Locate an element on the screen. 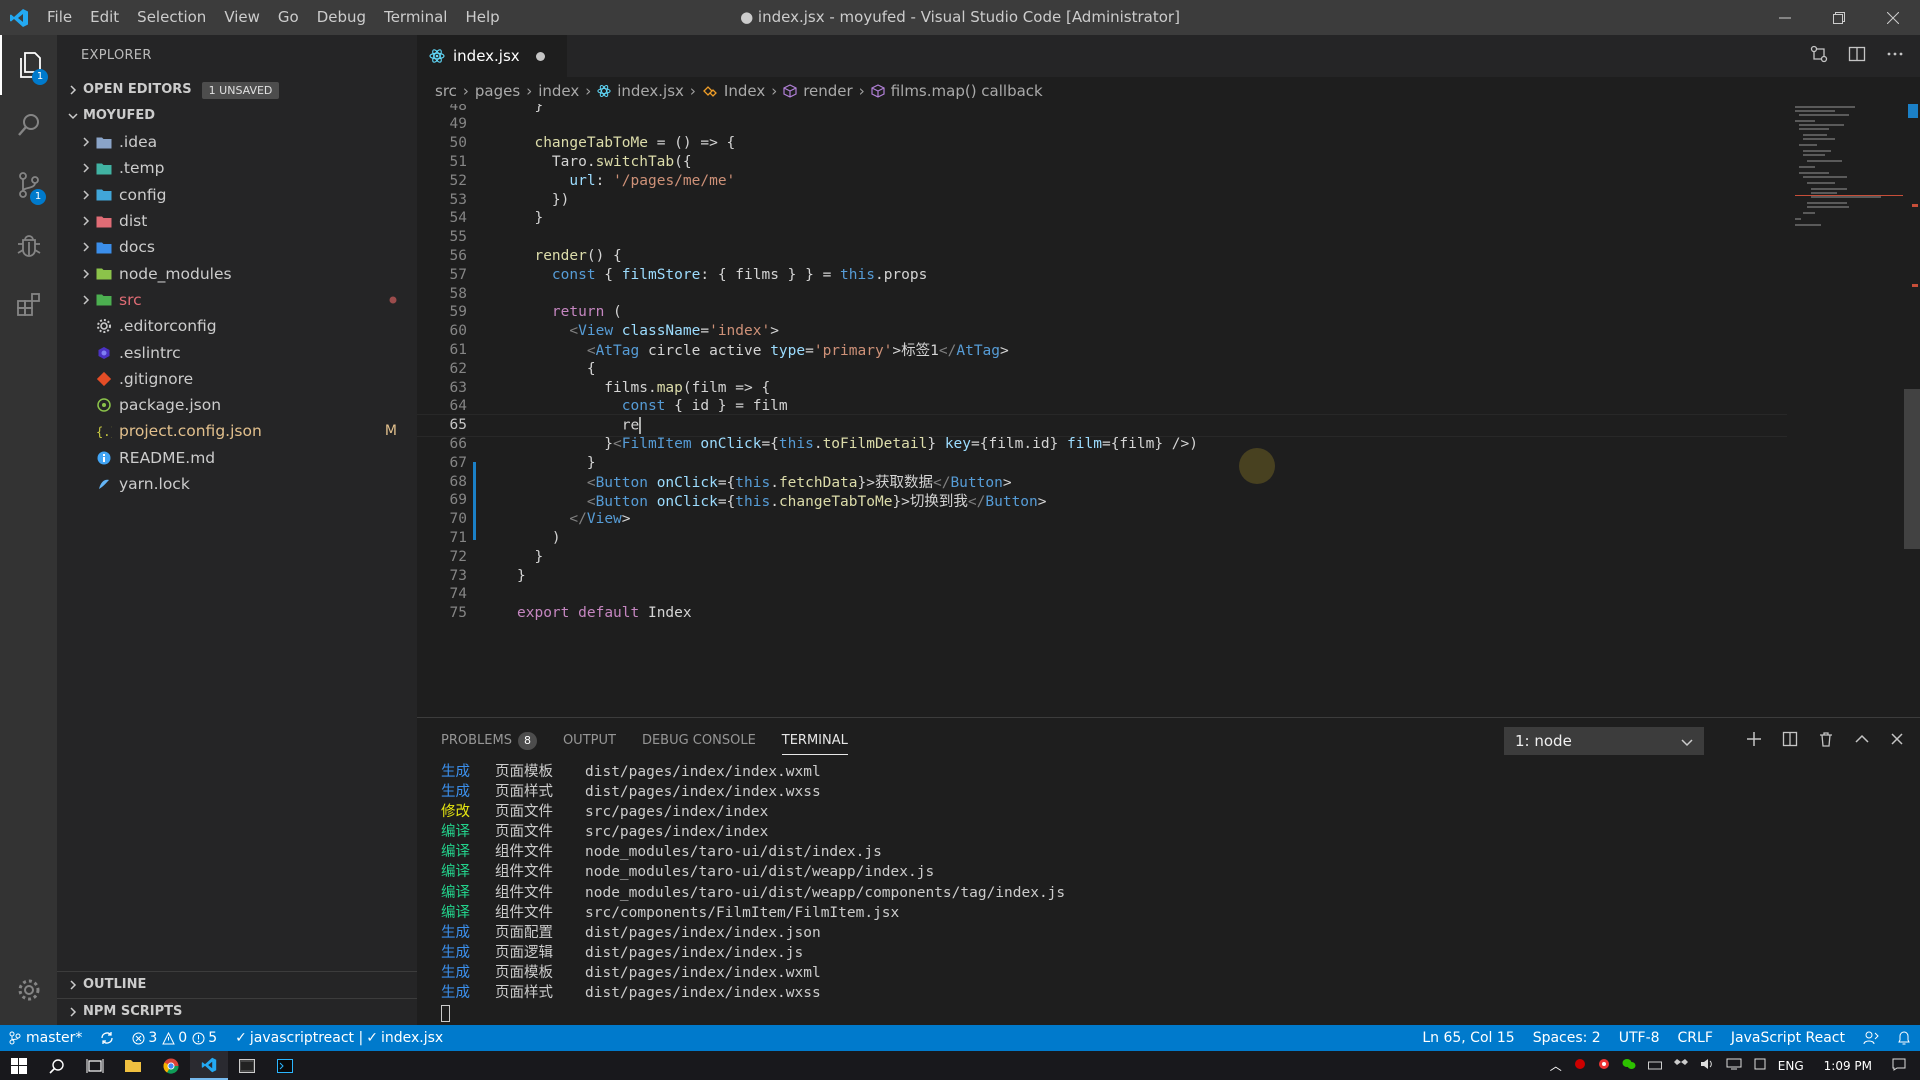 The width and height of the screenshot is (1920, 1080). extensions-icon is located at coordinates (28, 305).